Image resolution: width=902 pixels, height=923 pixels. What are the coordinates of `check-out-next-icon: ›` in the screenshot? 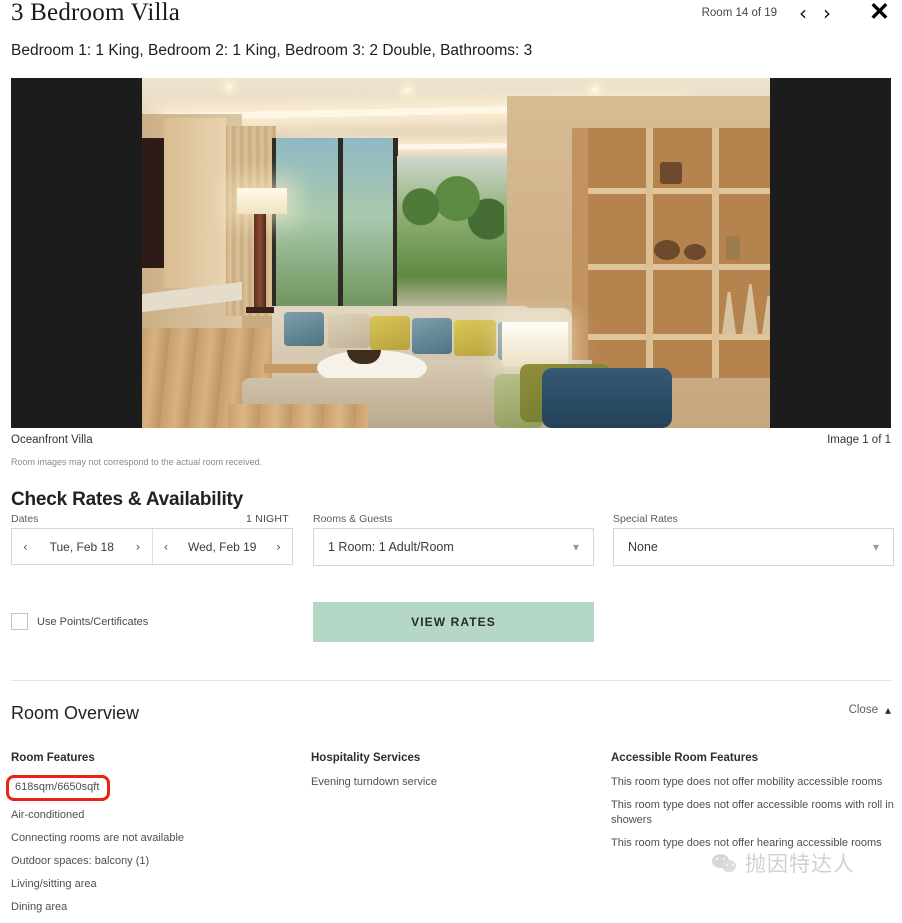 It's located at (278, 547).